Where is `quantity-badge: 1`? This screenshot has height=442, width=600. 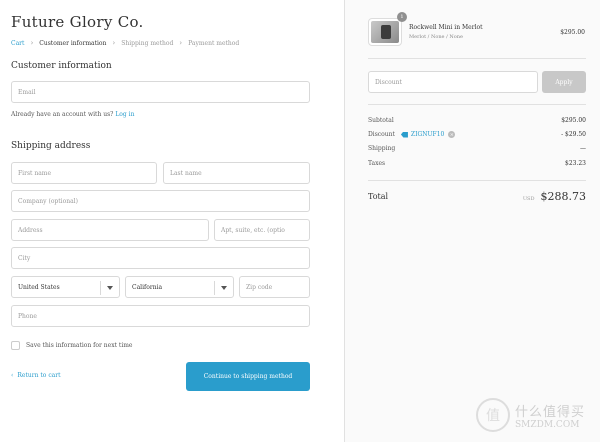
quantity-badge: 1 is located at coordinates (402, 17).